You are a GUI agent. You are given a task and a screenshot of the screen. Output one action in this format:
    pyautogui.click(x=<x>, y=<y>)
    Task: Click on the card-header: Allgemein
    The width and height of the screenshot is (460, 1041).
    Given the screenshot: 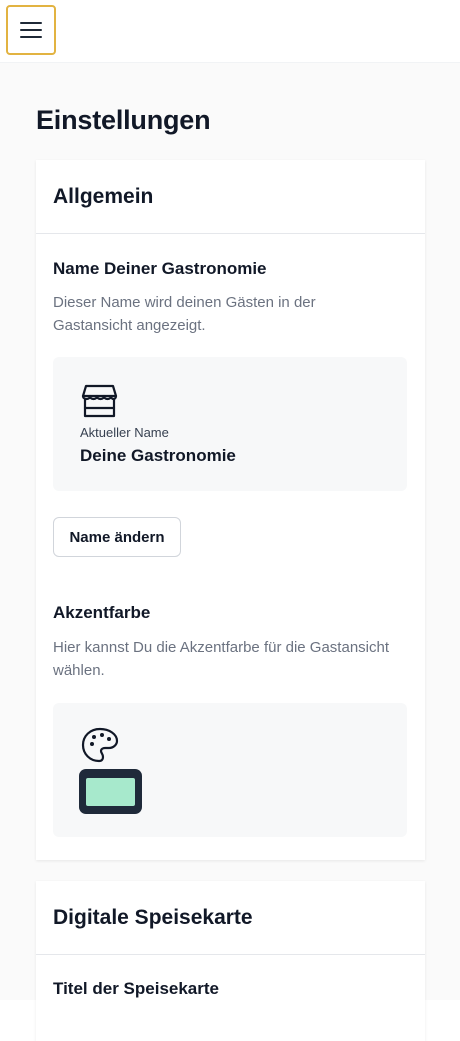 What is the action you would take?
    pyautogui.click(x=230, y=197)
    